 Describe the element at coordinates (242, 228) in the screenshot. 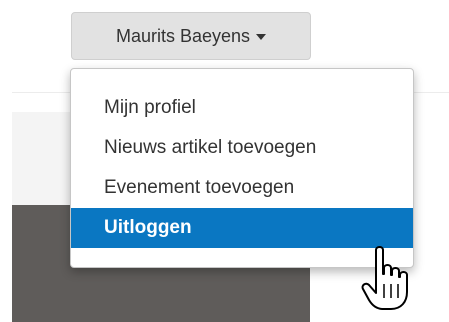

I see `menu-item-logout: Uitloggen` at that location.